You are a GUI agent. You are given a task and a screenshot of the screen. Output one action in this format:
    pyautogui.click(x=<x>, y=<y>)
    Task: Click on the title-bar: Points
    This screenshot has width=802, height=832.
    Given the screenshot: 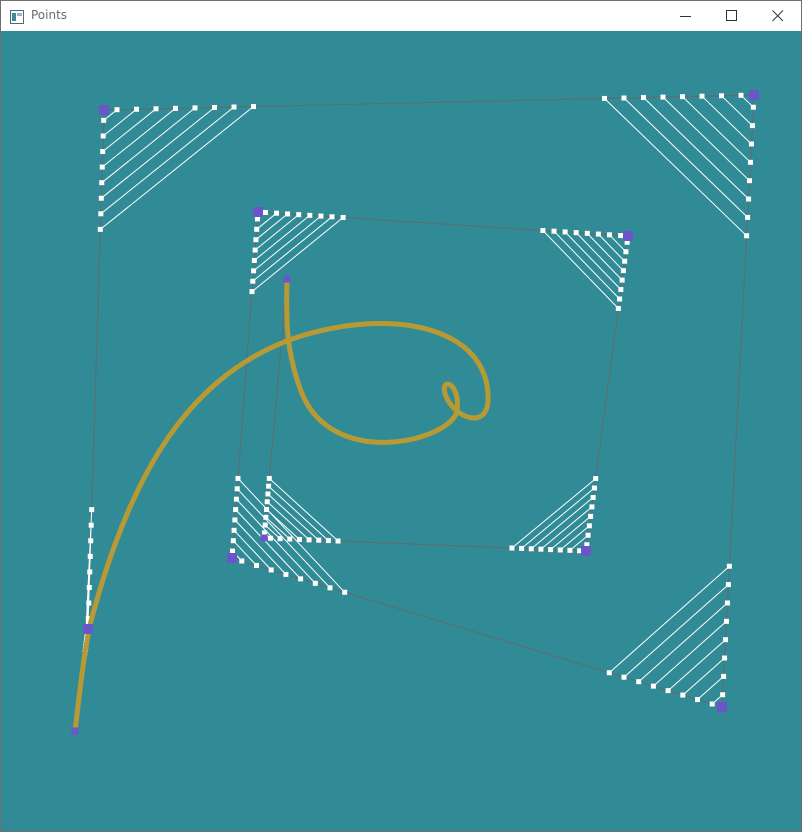 What is the action you would take?
    pyautogui.click(x=401, y=16)
    